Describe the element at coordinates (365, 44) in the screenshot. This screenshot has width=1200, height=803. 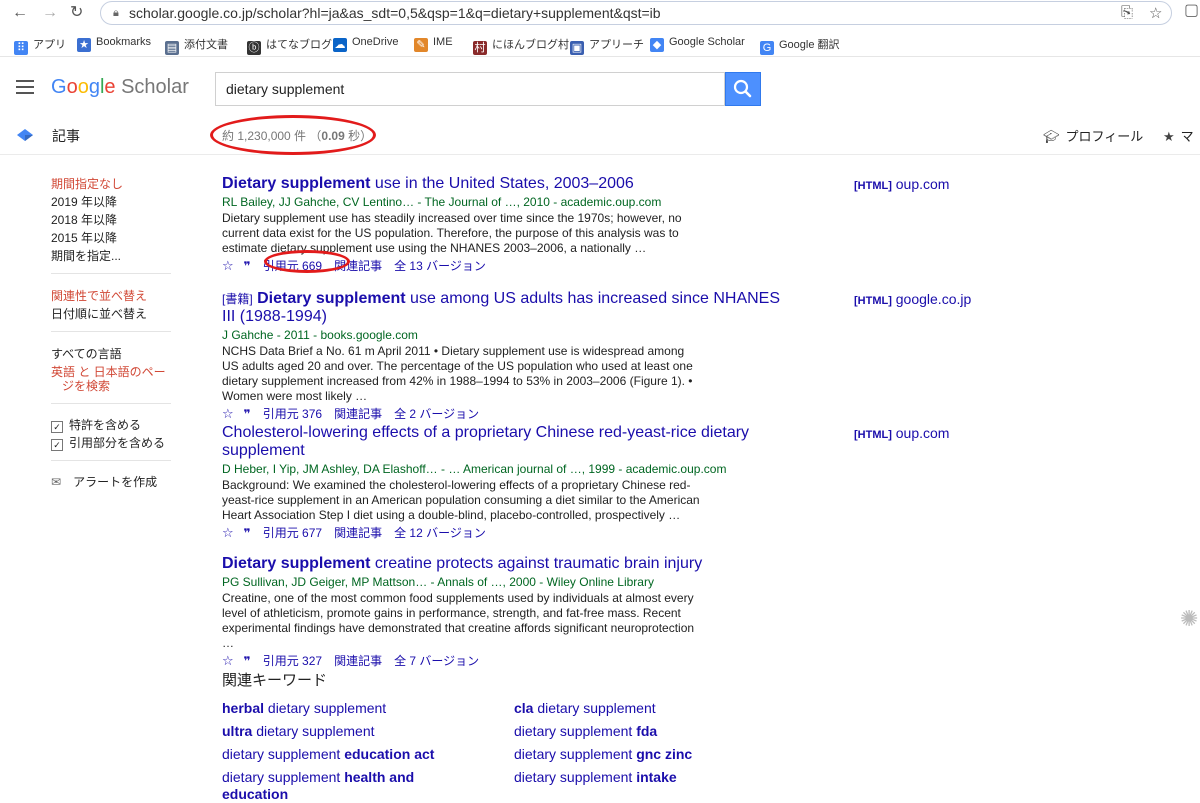
I see `bookmark-item: ☁ OneDrive` at that location.